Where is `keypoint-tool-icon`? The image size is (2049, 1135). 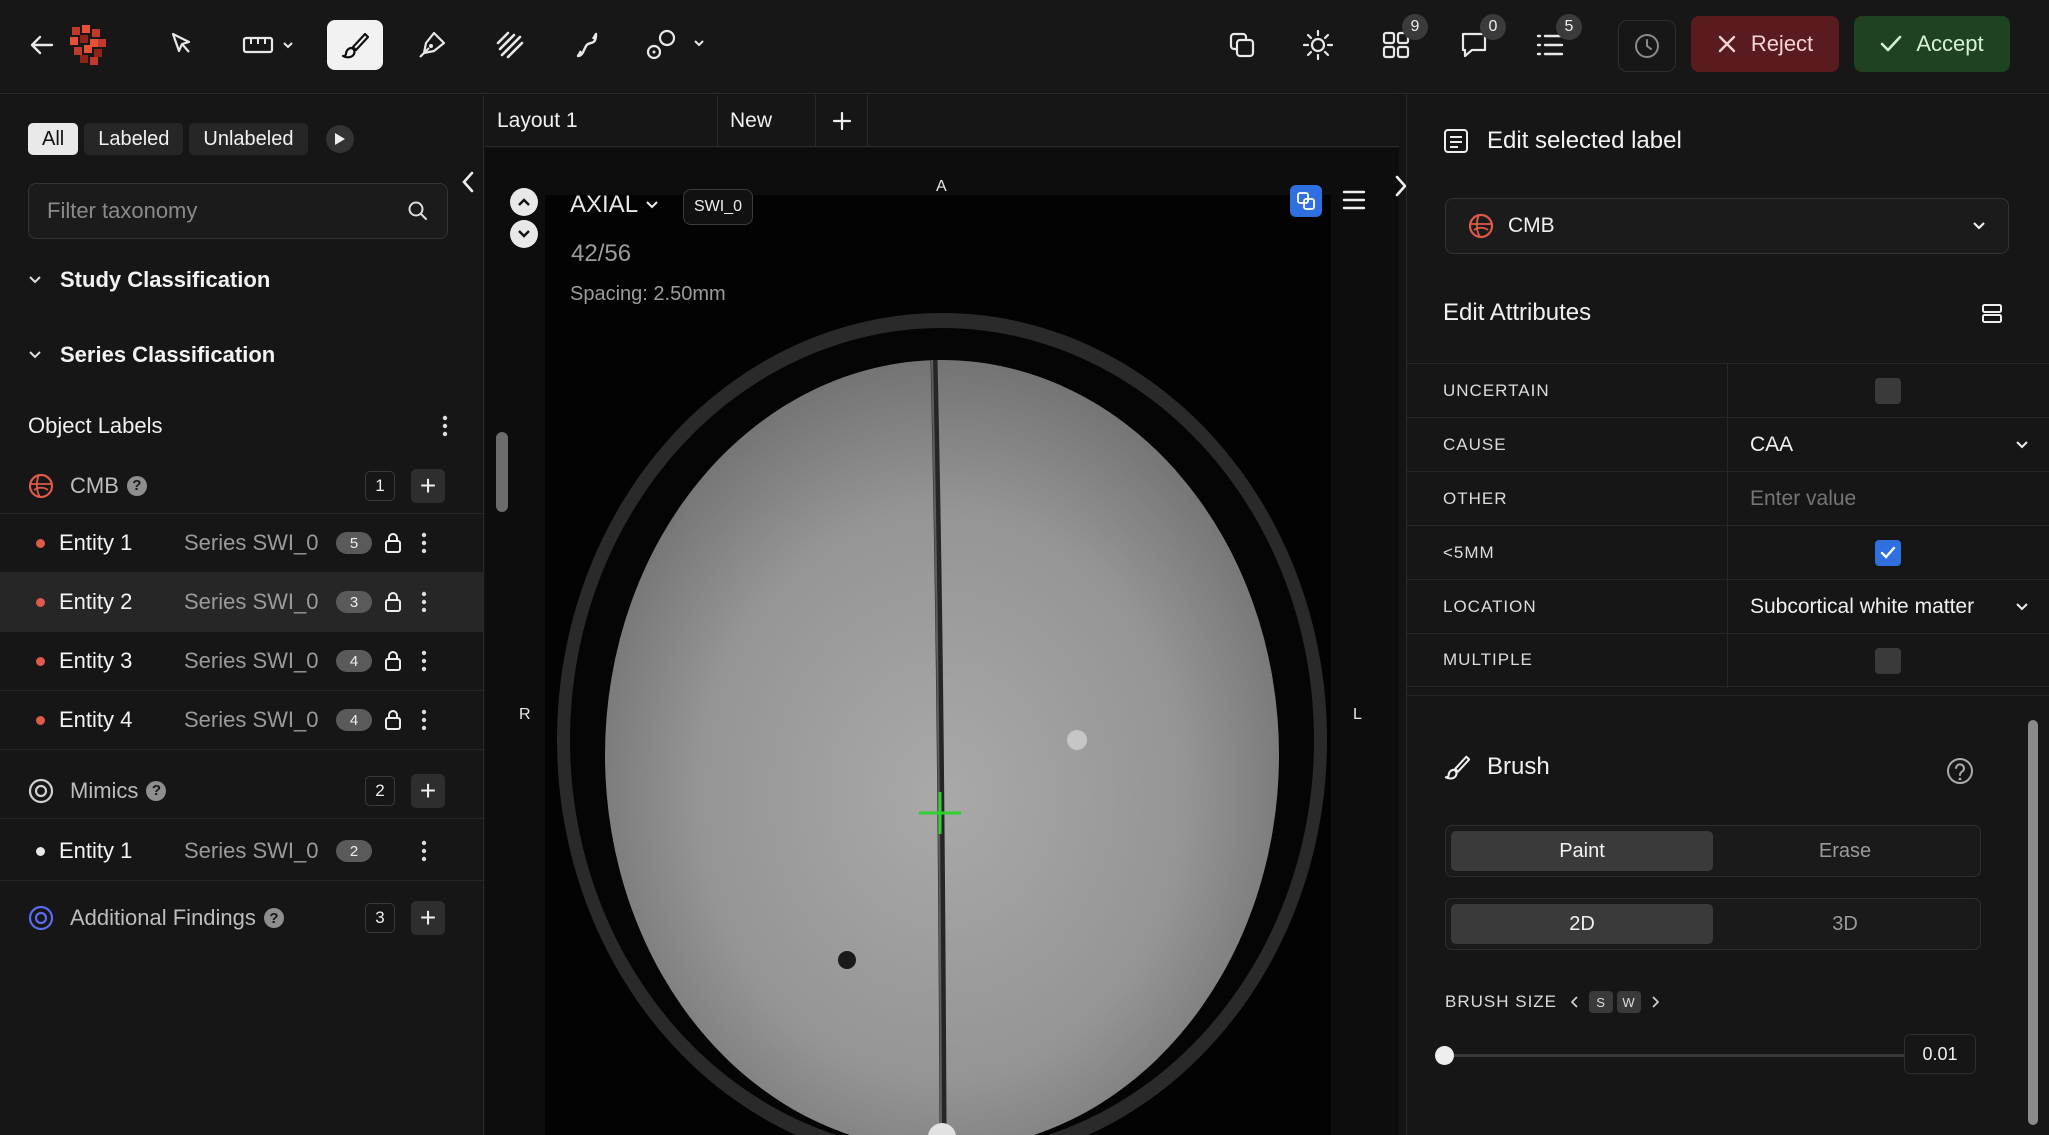
keypoint-tool-icon is located at coordinates (675, 45).